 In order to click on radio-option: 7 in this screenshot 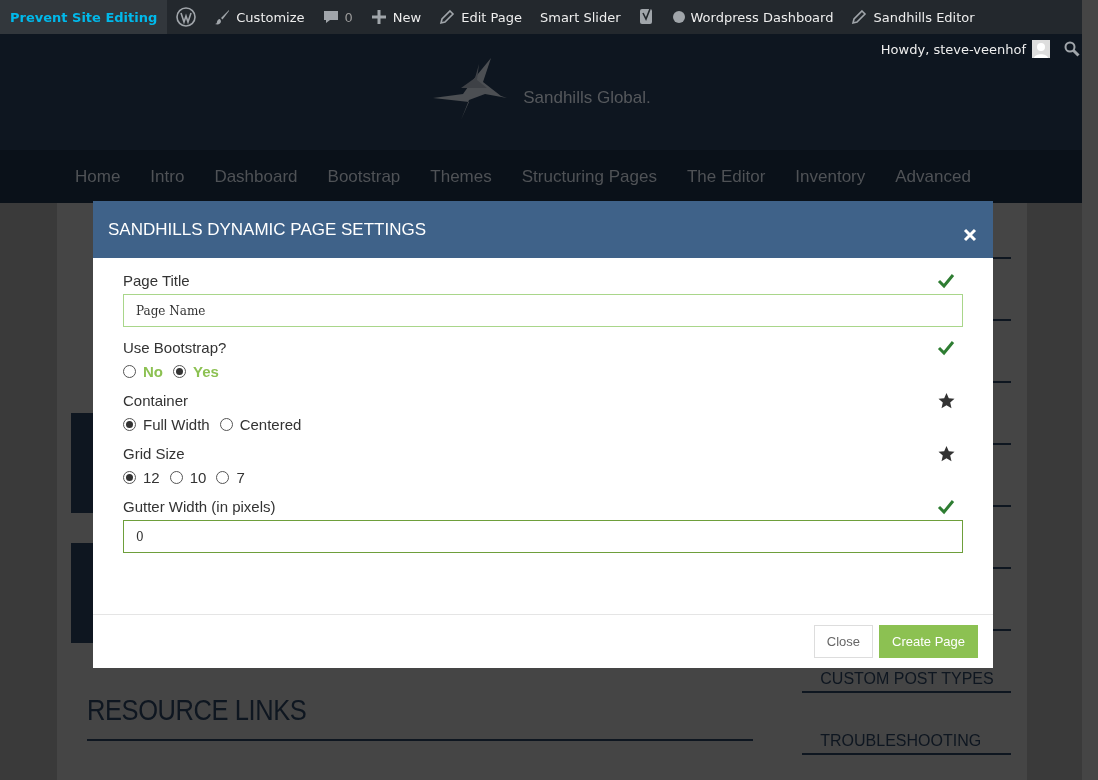, I will do `click(230, 477)`.